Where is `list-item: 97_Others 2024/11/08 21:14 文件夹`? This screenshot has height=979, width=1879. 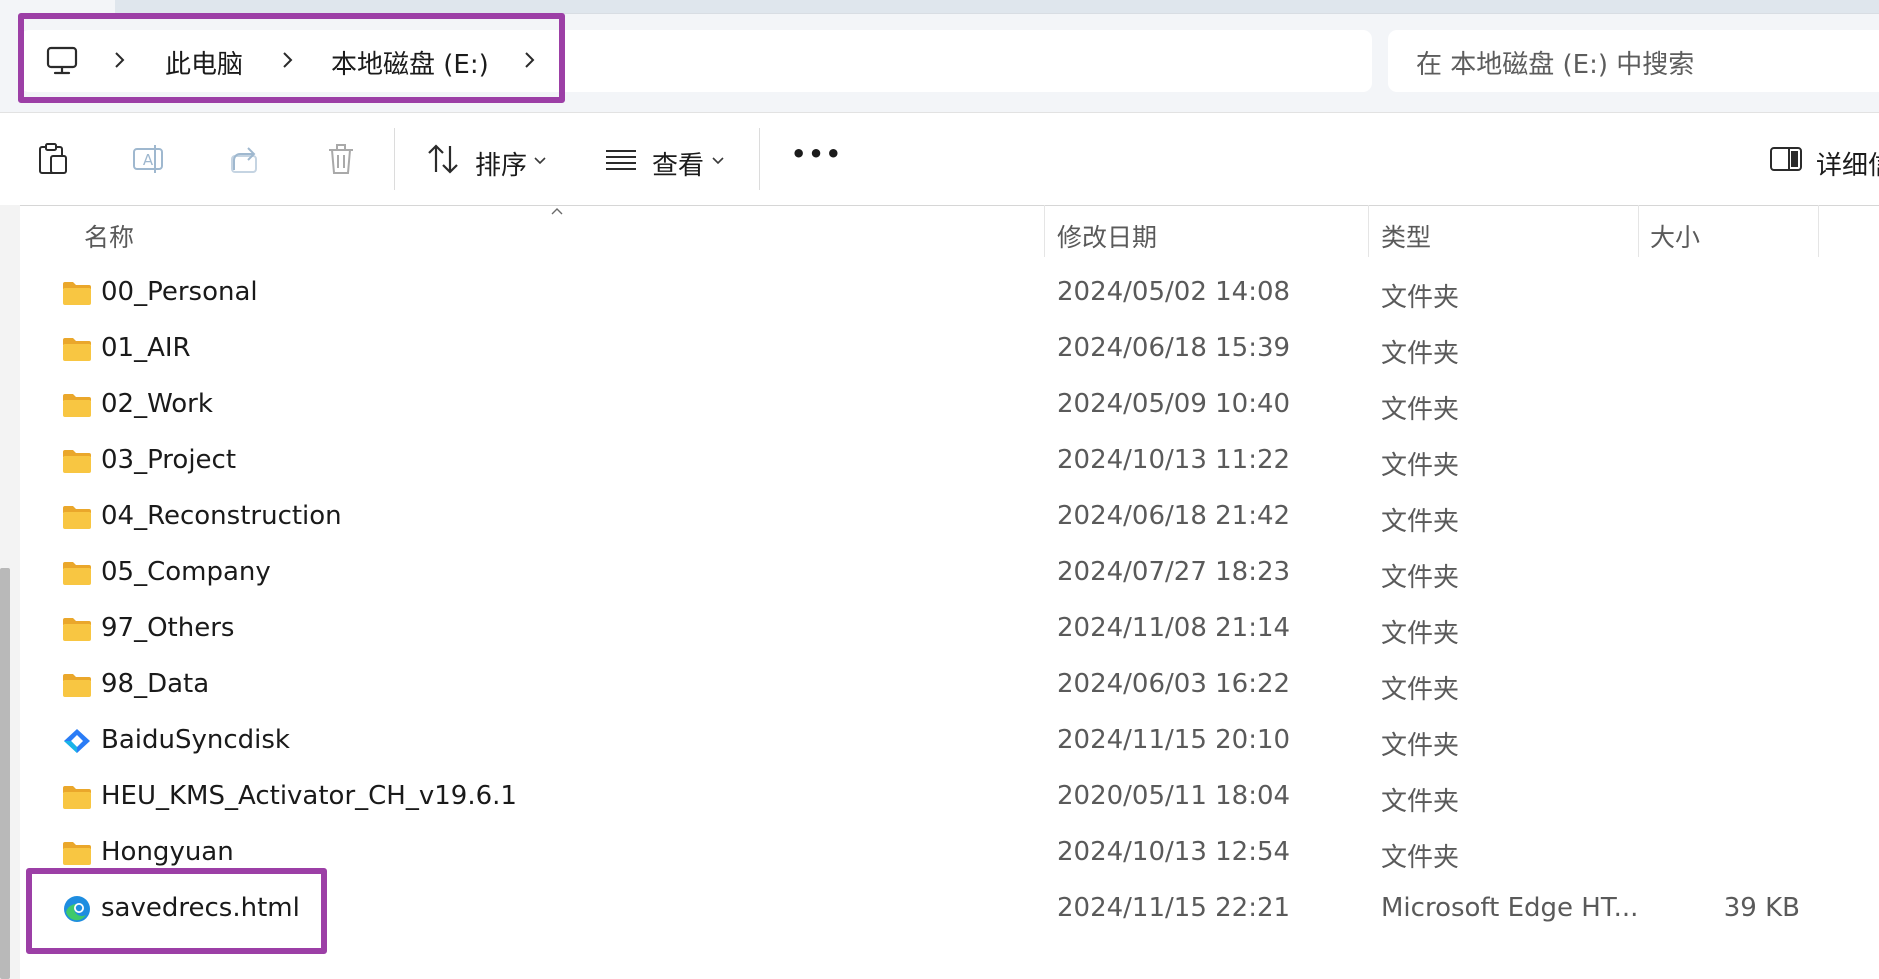 list-item: 97_Others 2024/11/08 21:14 文件夹 is located at coordinates (949, 630).